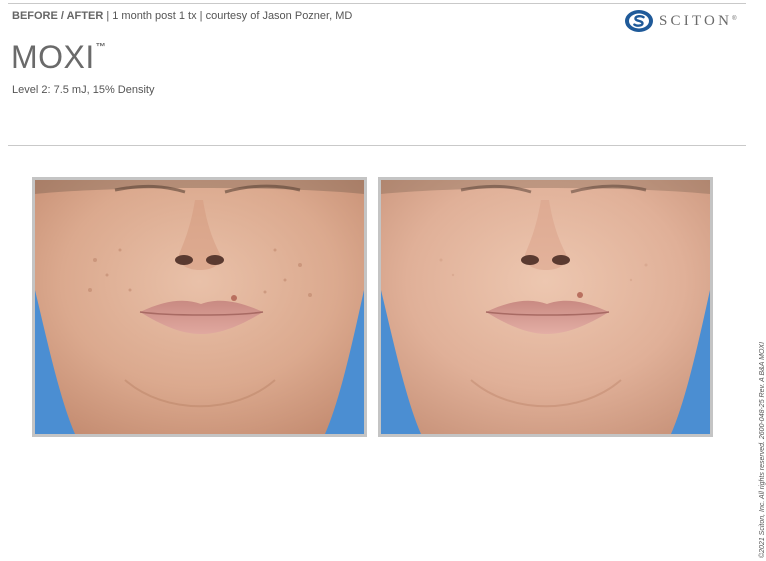 The image size is (766, 561). Describe the element at coordinates (101, 47) in the screenshot. I see `trademark-symbol: ™` at that location.